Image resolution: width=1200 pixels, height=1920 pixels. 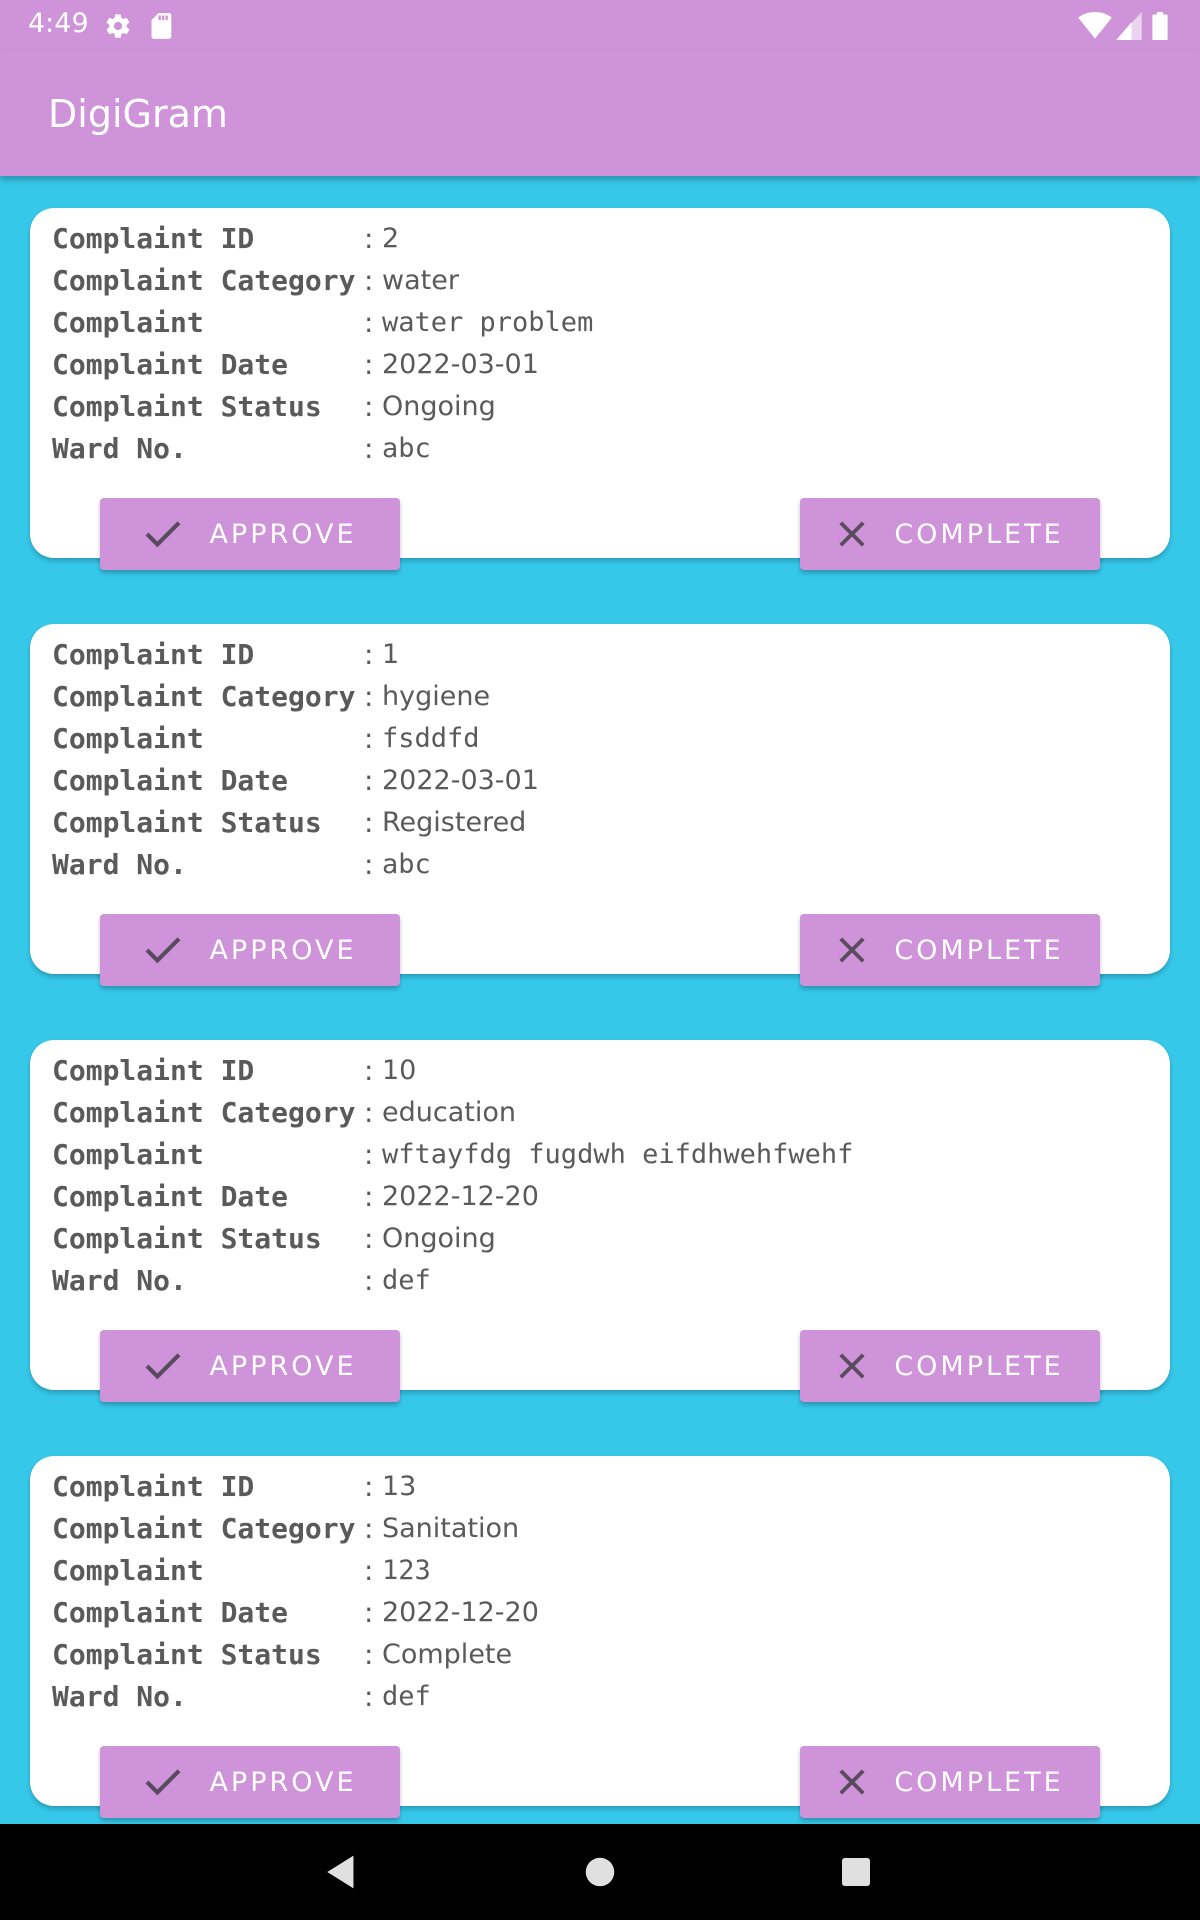 I want to click on complaint-row: Complaint : fsddfd, so click(x=266, y=738).